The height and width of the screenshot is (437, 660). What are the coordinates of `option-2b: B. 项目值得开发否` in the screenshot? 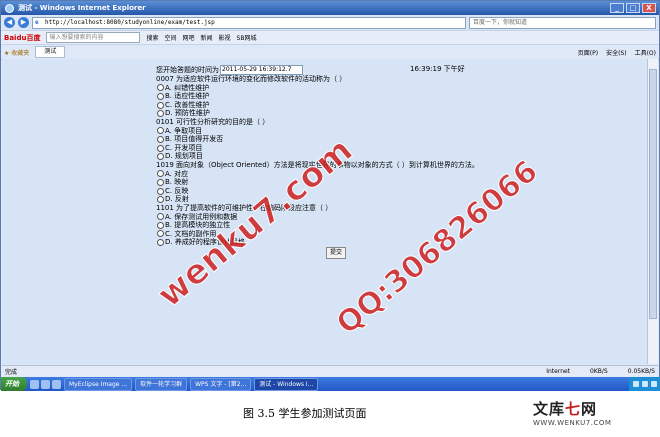 It's located at (376, 139).